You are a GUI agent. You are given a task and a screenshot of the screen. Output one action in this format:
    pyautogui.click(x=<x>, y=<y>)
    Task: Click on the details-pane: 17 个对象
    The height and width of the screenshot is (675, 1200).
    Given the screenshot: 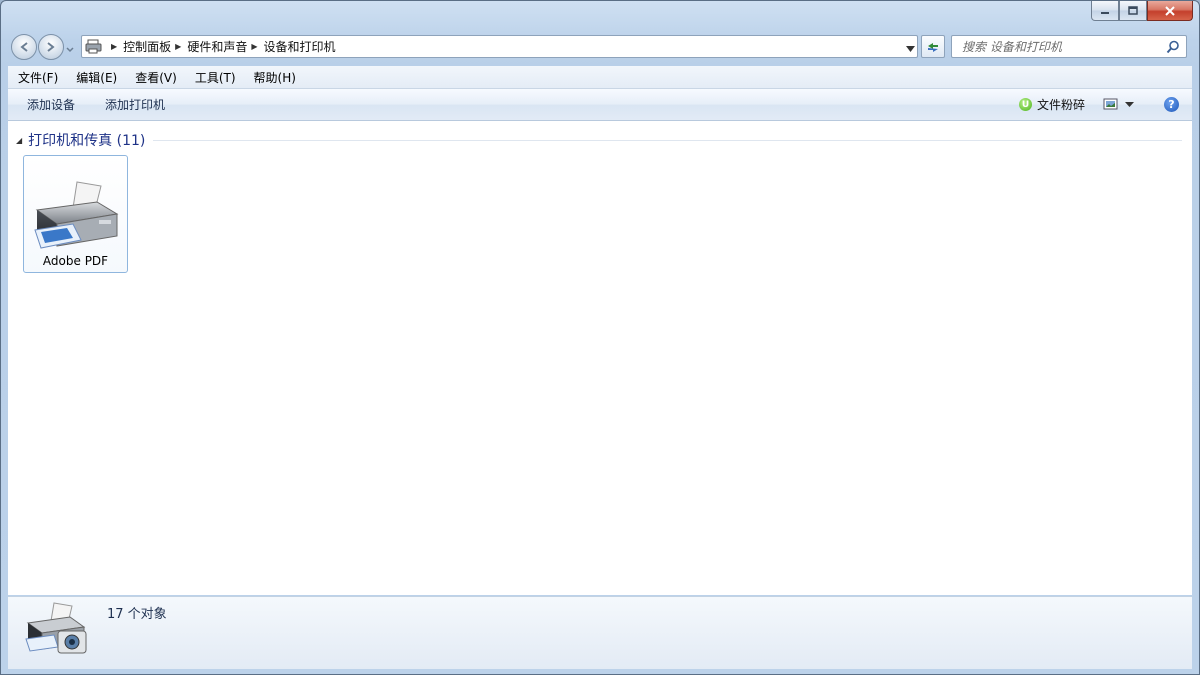 What is the action you would take?
    pyautogui.click(x=600, y=632)
    